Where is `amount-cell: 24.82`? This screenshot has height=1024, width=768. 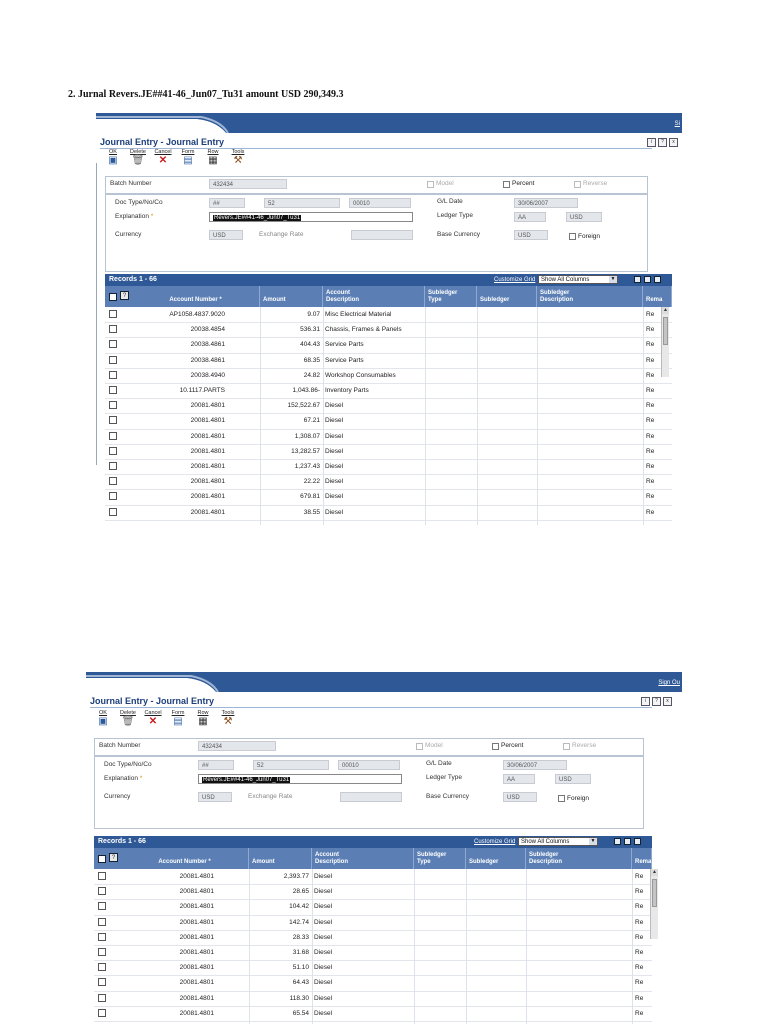 amount-cell: 24.82 is located at coordinates (290, 375).